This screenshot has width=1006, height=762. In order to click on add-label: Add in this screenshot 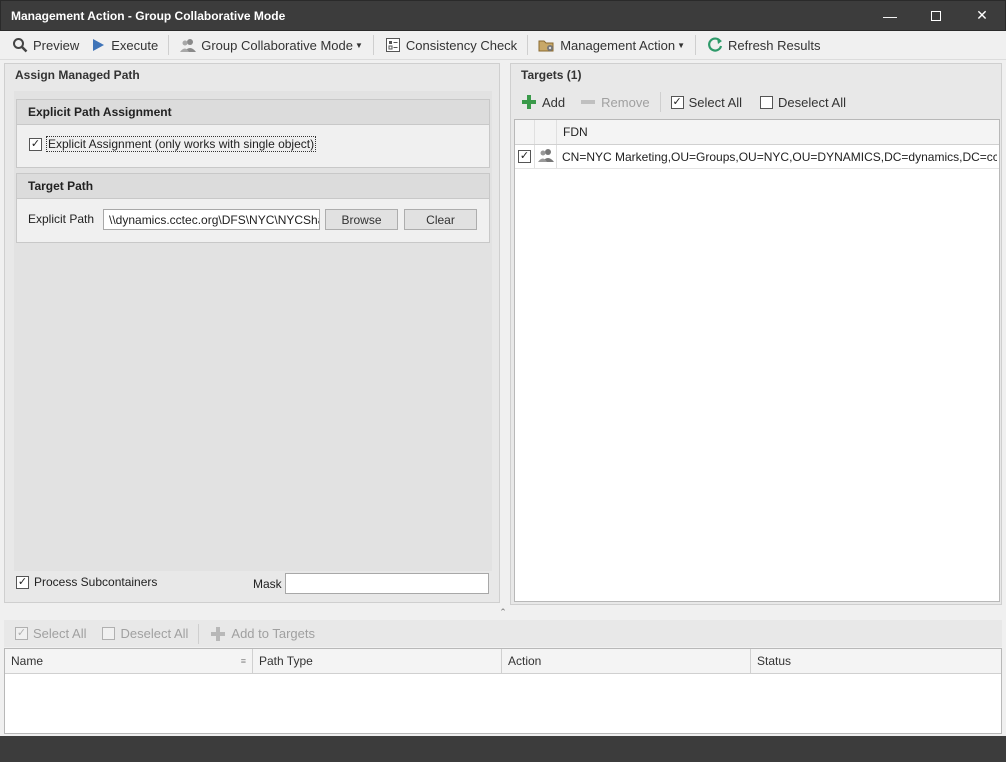, I will do `click(554, 102)`.